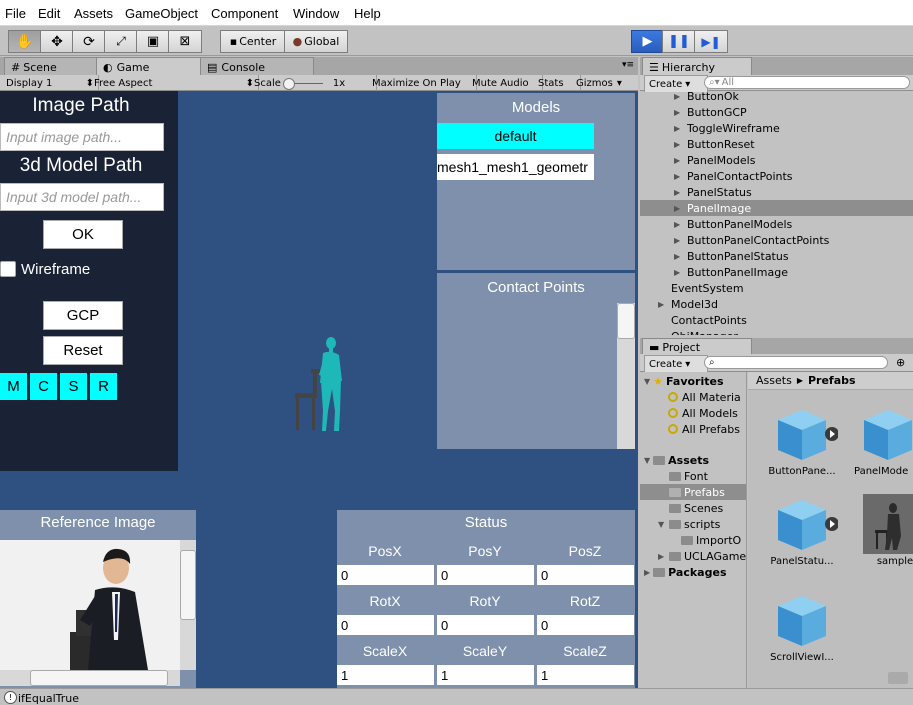 The image size is (913, 705). I want to click on hierarchy-item: ▶ Model3d, so click(776, 304).